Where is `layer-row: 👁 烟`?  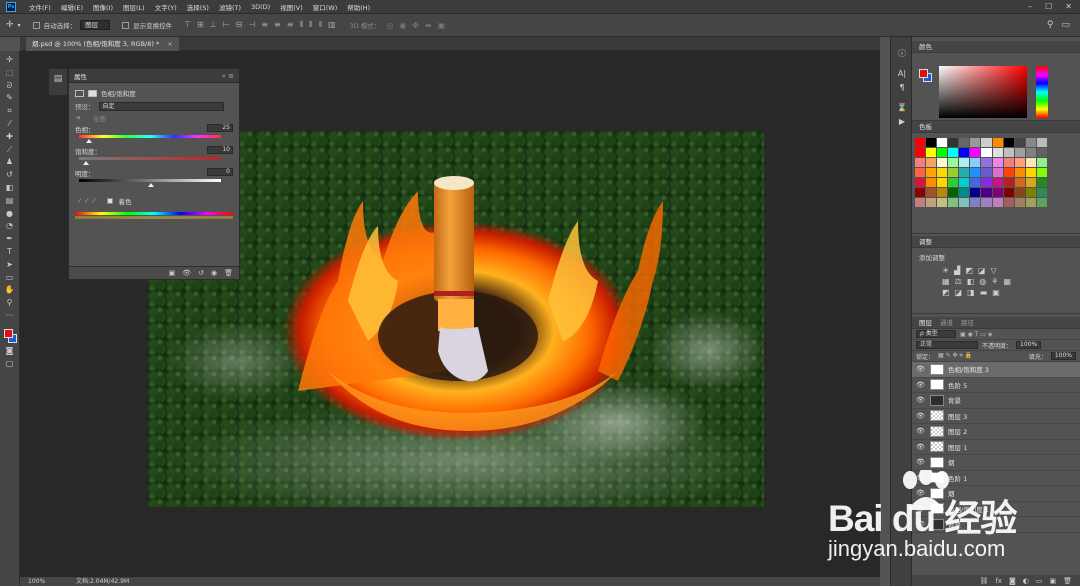 layer-row: 👁 烟 is located at coordinates (996, 463).